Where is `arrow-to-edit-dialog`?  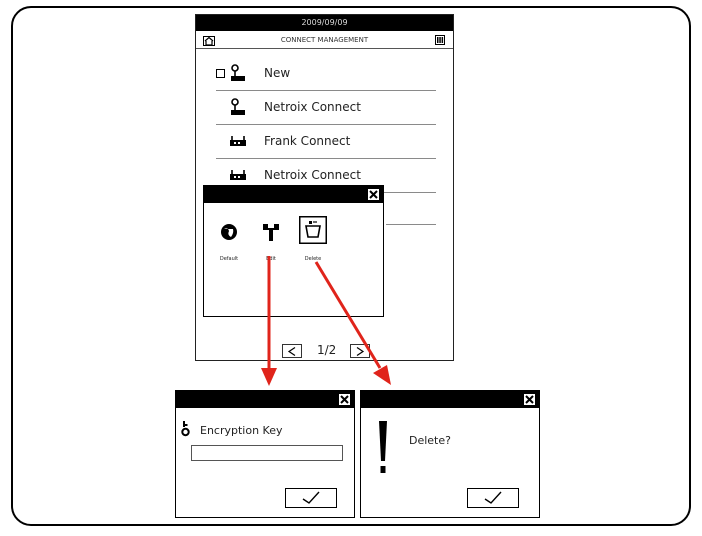
arrow-to-edit-dialog is located at coordinates (269, 321).